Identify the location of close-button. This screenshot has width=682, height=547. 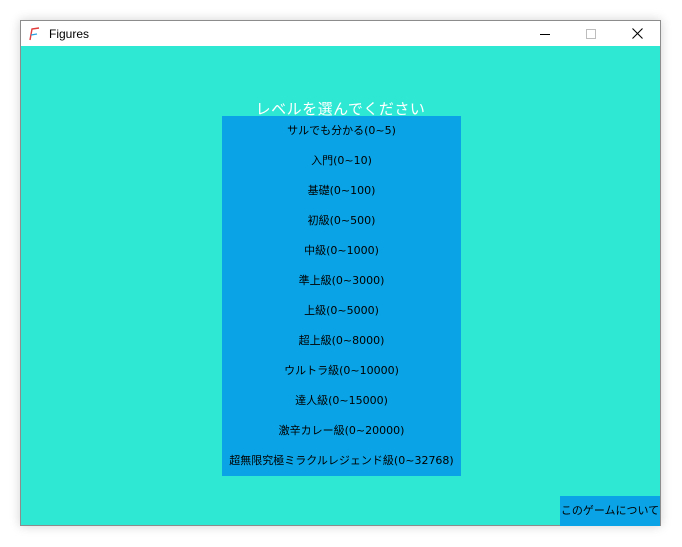
(637, 33).